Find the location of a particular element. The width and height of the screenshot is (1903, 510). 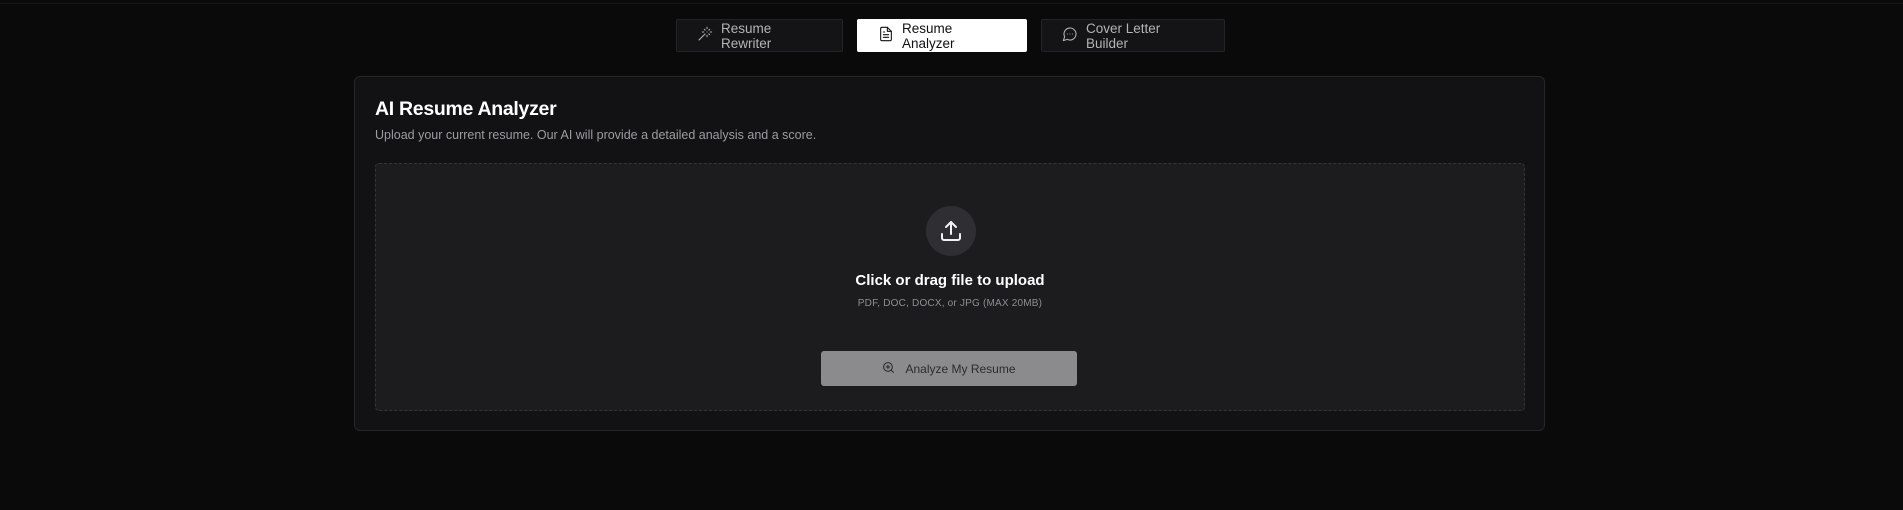

search-icon is located at coordinates (888, 369).